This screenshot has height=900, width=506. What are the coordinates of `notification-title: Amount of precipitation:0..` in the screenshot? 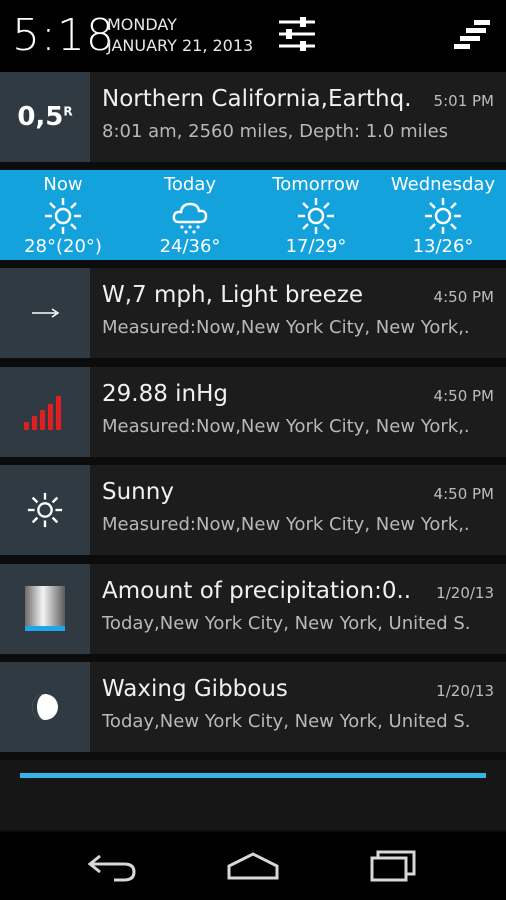 It's located at (257, 591).